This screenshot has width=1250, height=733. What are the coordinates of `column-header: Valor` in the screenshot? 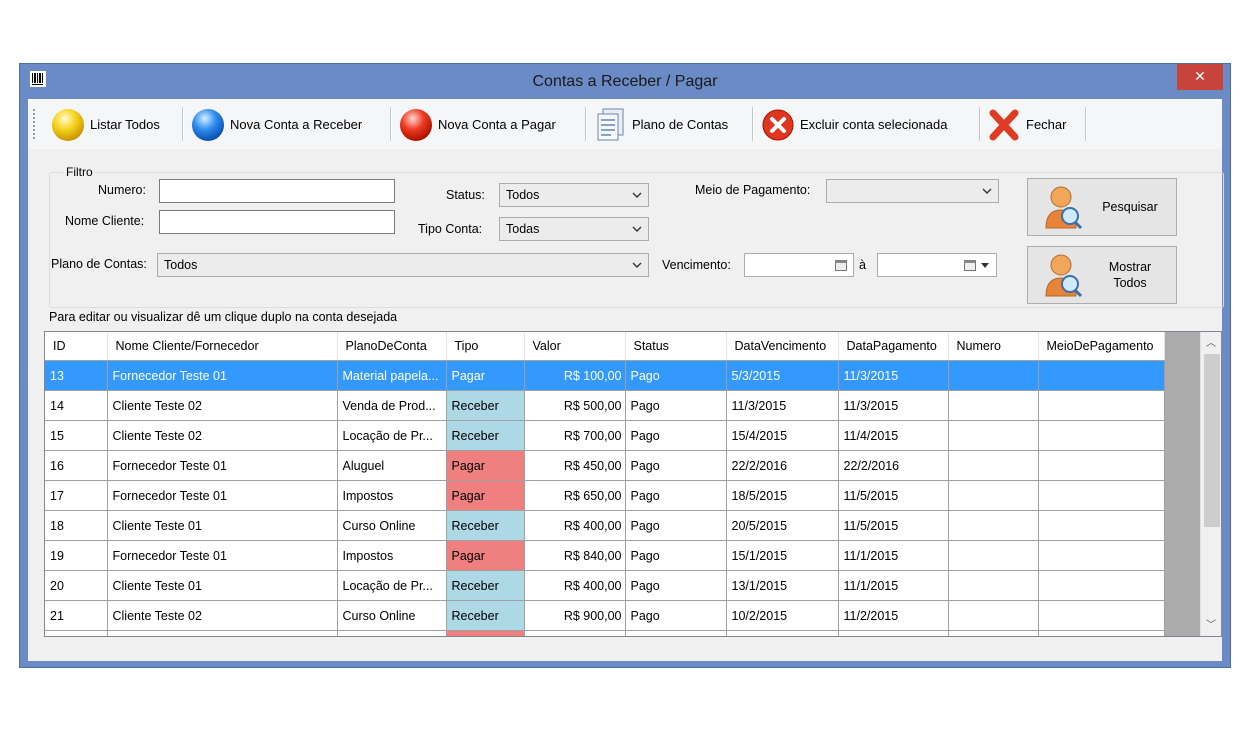 It's located at (575, 346).